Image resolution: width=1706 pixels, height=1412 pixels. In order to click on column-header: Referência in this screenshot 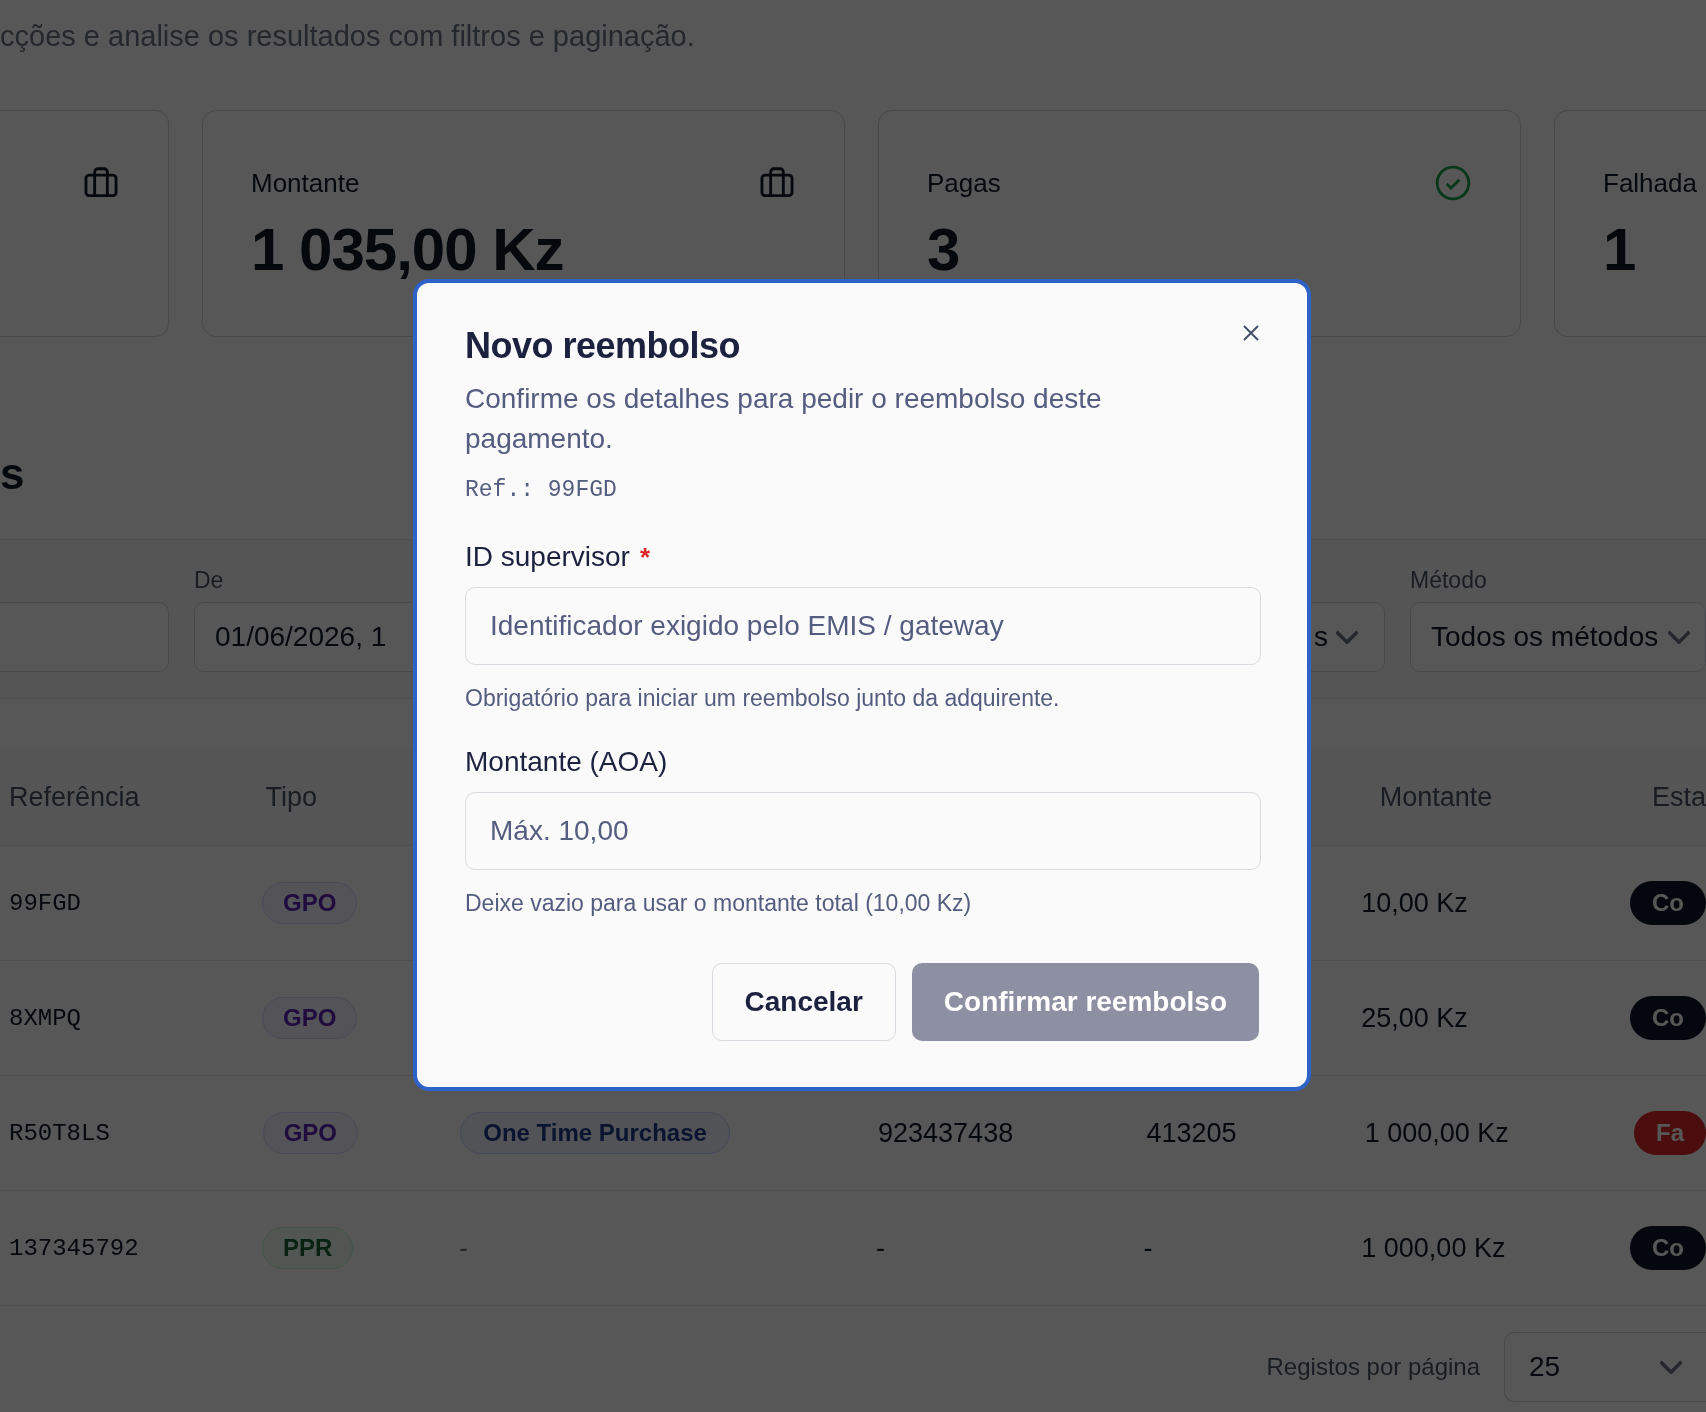, I will do `click(75, 797)`.